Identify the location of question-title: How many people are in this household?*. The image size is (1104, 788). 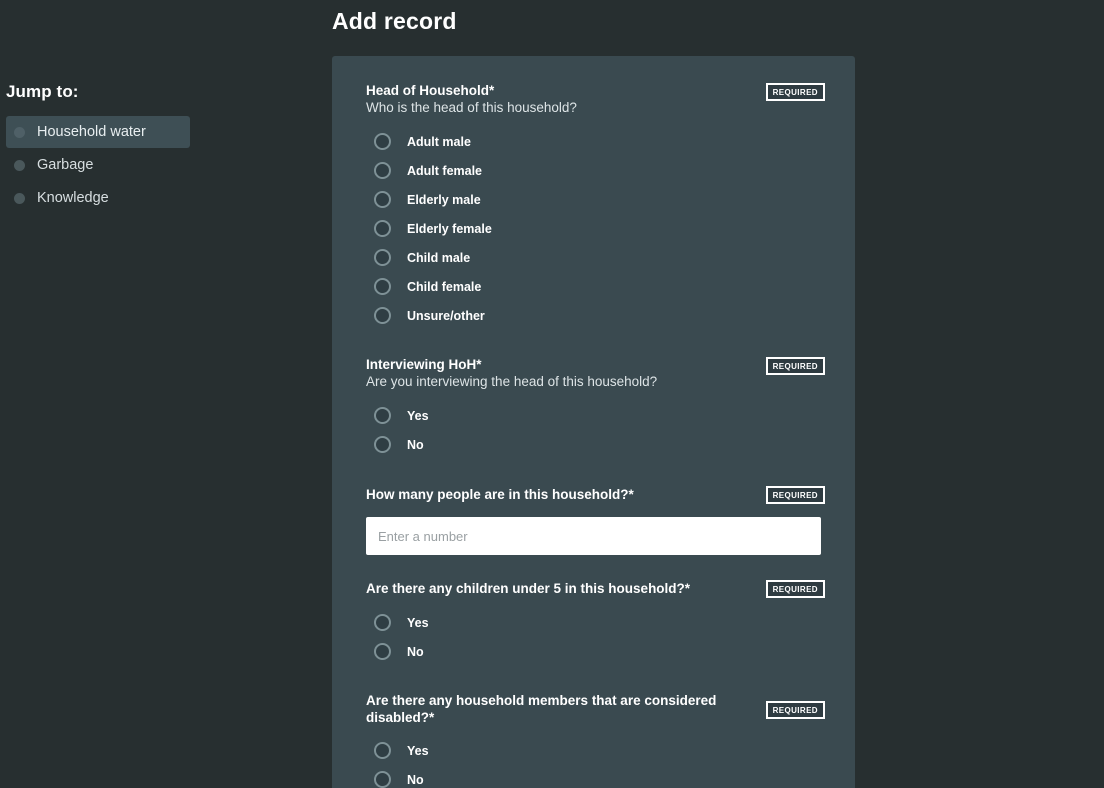
(500, 494).